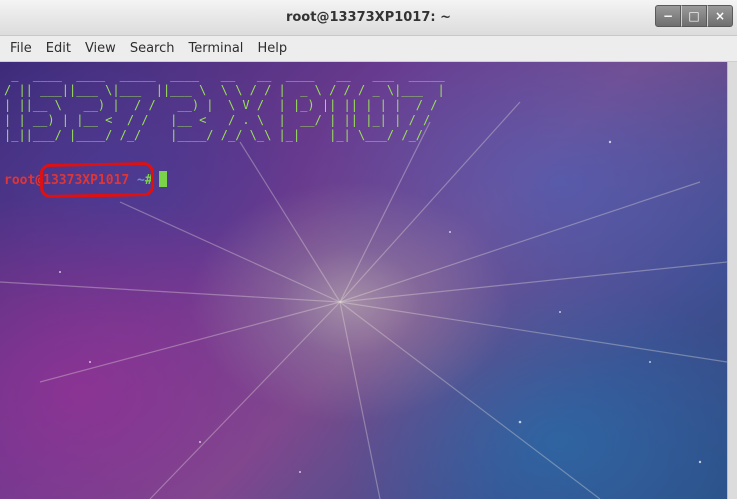 This screenshot has height=499, width=737. Describe the element at coordinates (58, 48) in the screenshot. I see `menu-edit: Edit` at that location.